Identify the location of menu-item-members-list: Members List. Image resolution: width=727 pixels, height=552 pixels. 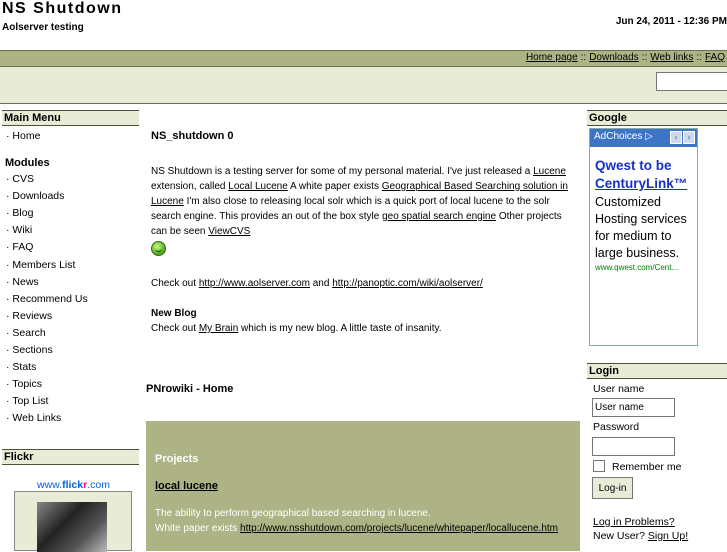
(70, 267).